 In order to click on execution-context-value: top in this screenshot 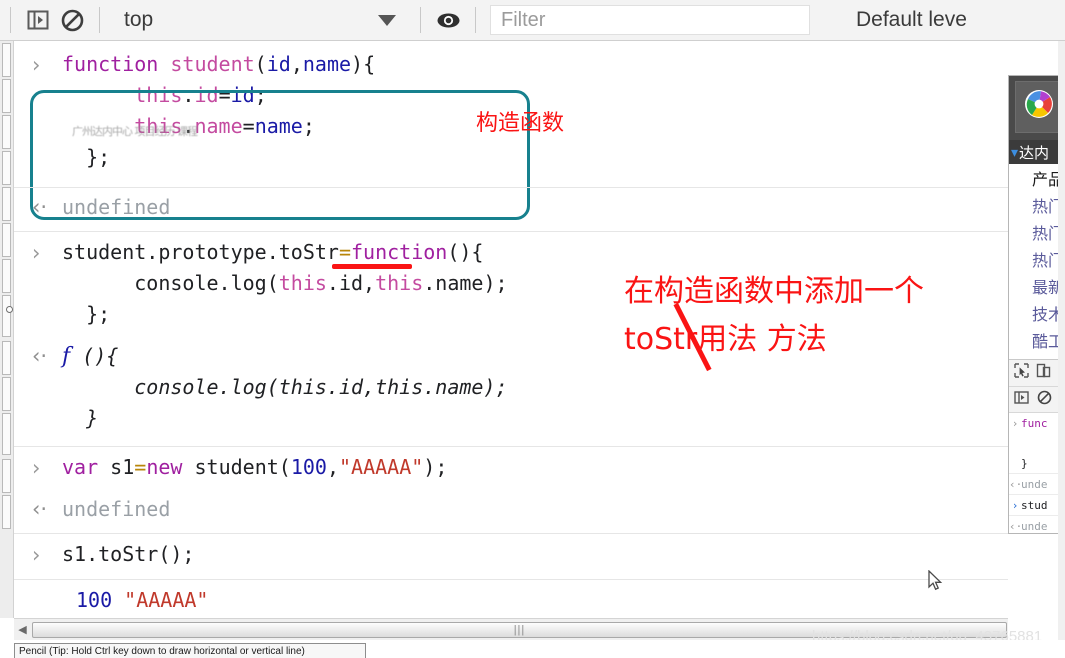, I will do `click(139, 19)`.